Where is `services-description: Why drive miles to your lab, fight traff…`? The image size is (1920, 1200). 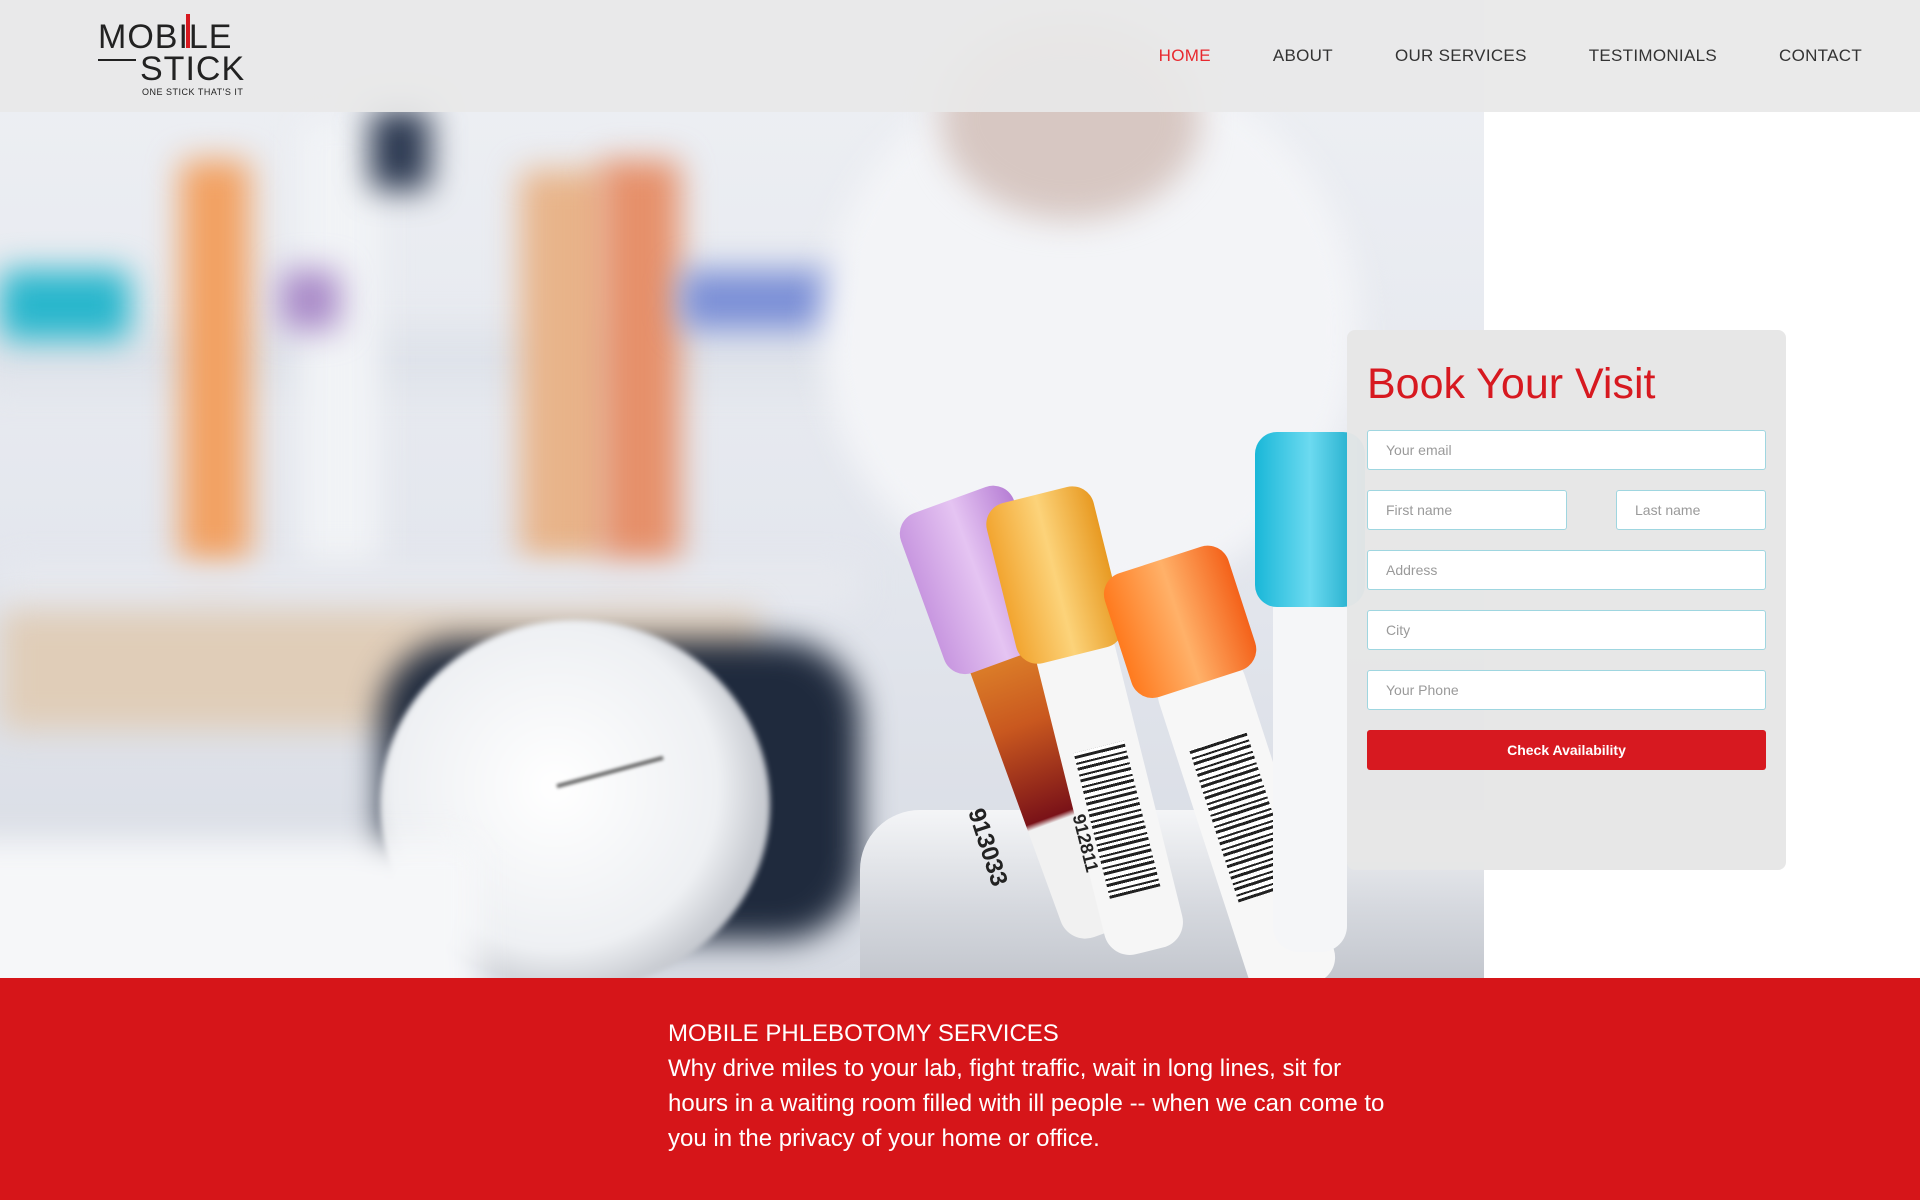 services-description: Why drive miles to your lab, fight traff… is located at coordinates (1026, 1103).